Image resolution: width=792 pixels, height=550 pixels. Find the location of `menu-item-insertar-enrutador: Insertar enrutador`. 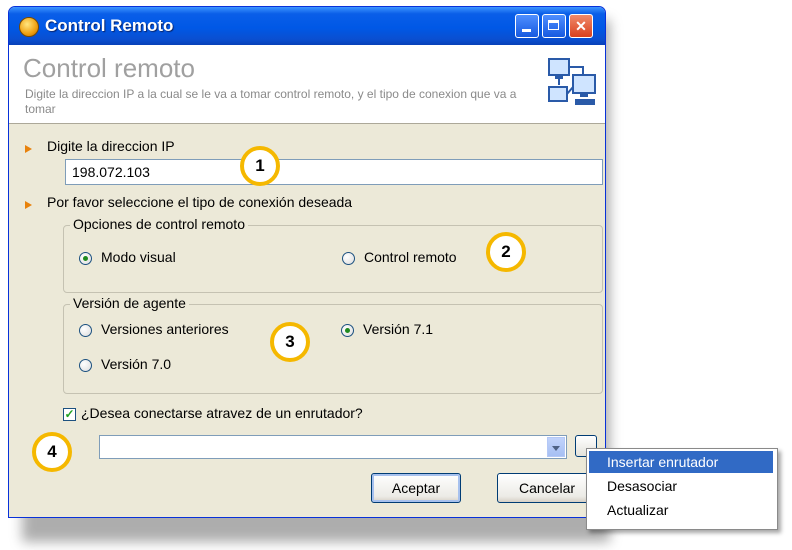

menu-item-insertar-enrutador: Insertar enrutador is located at coordinates (681, 462).